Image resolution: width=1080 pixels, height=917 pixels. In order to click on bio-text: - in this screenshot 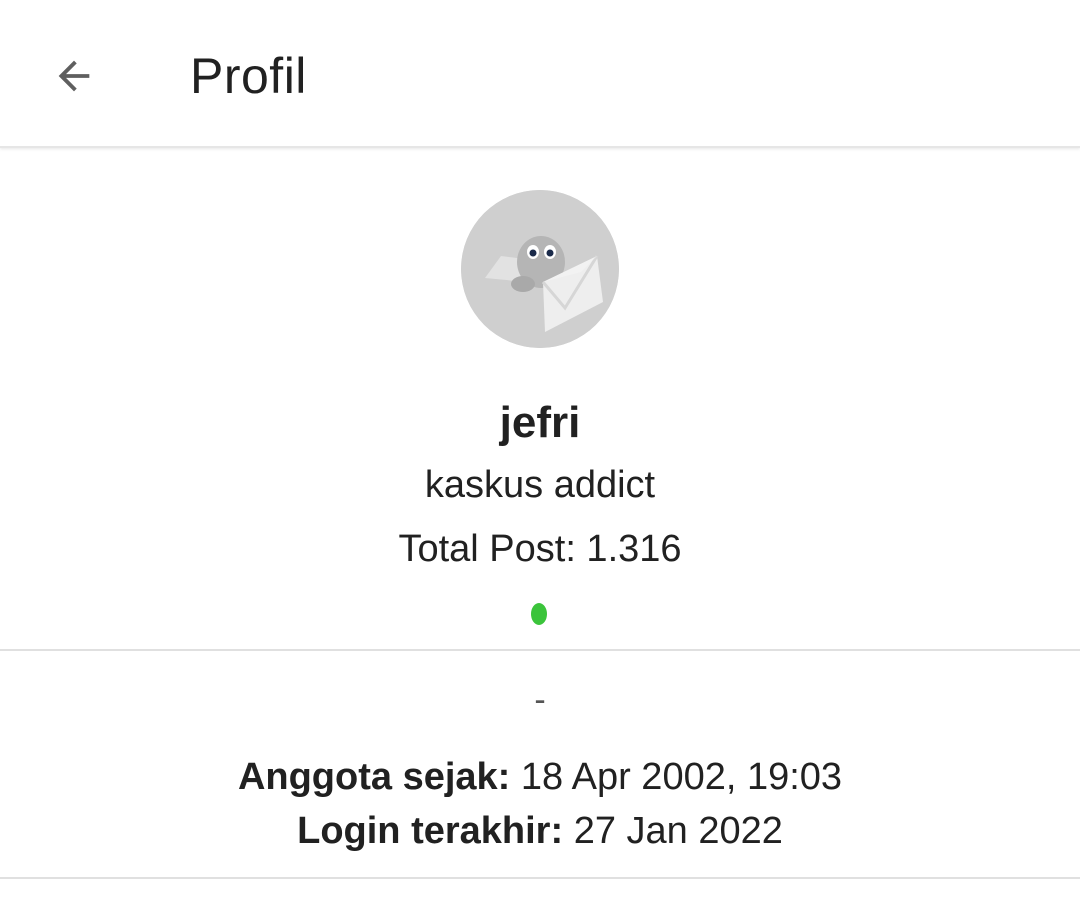, I will do `click(540, 700)`.